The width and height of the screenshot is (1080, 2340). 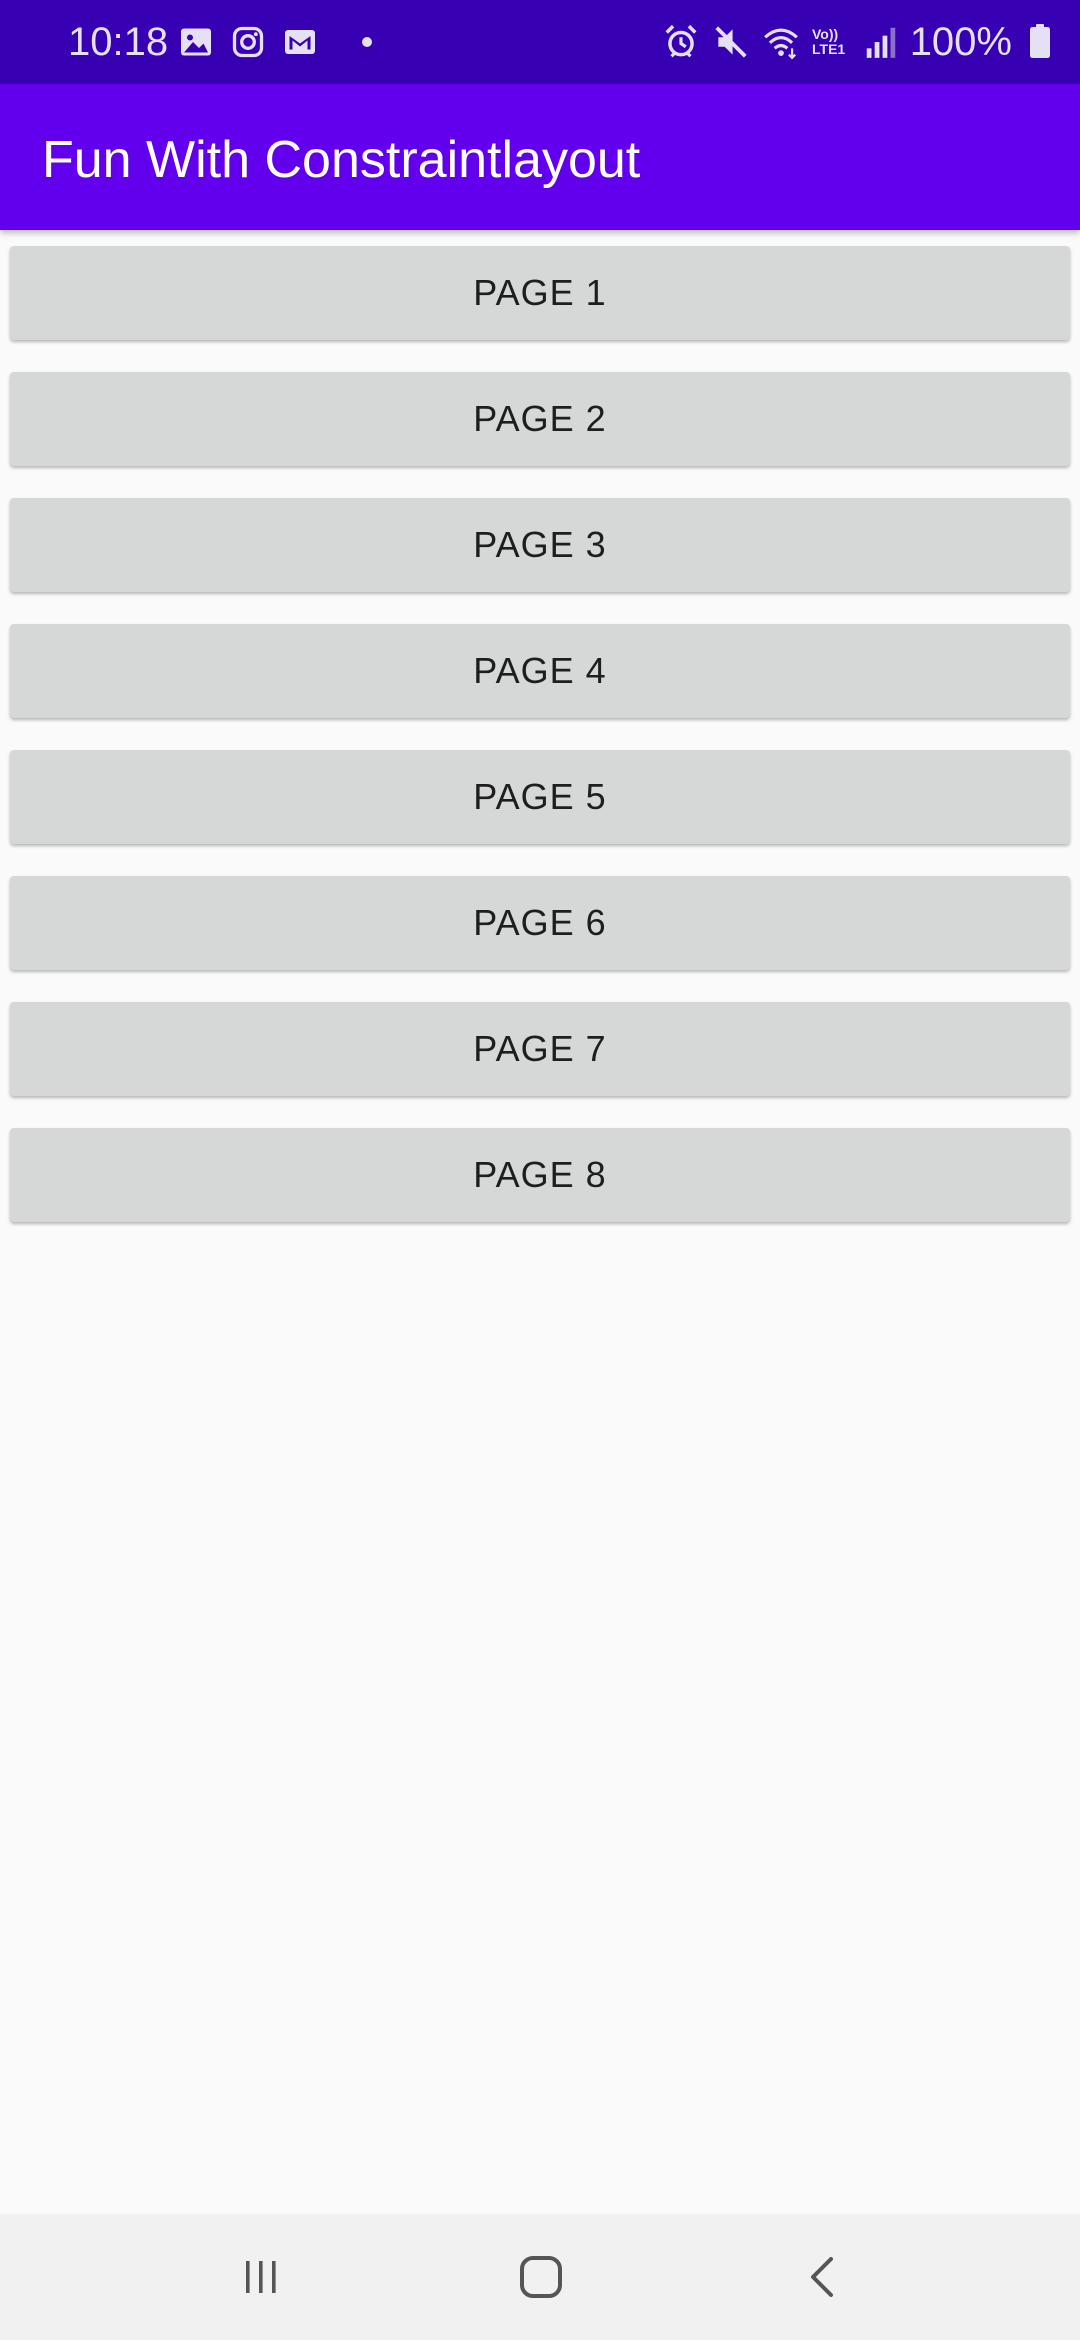 I want to click on more-notifications-dot, so click(x=367, y=42).